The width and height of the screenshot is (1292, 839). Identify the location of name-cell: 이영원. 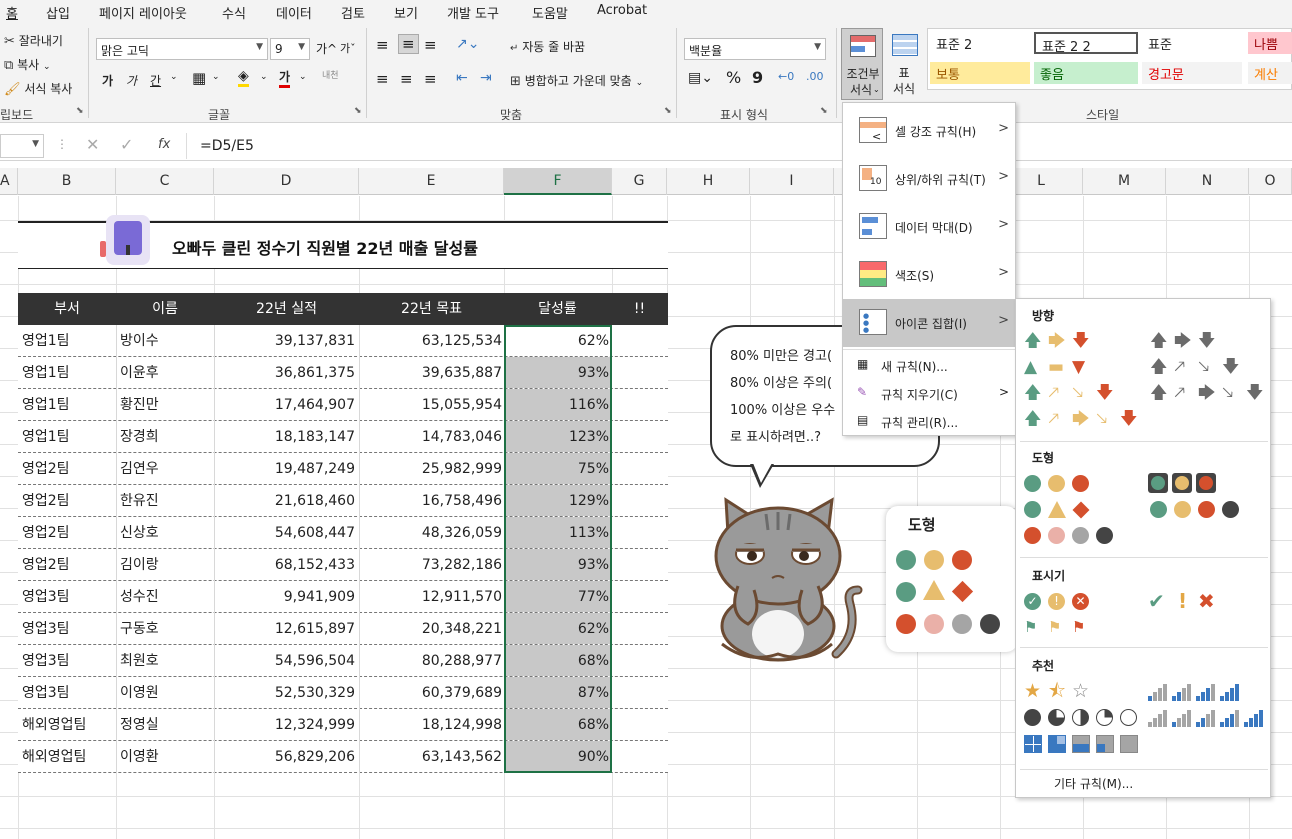
(167, 693).